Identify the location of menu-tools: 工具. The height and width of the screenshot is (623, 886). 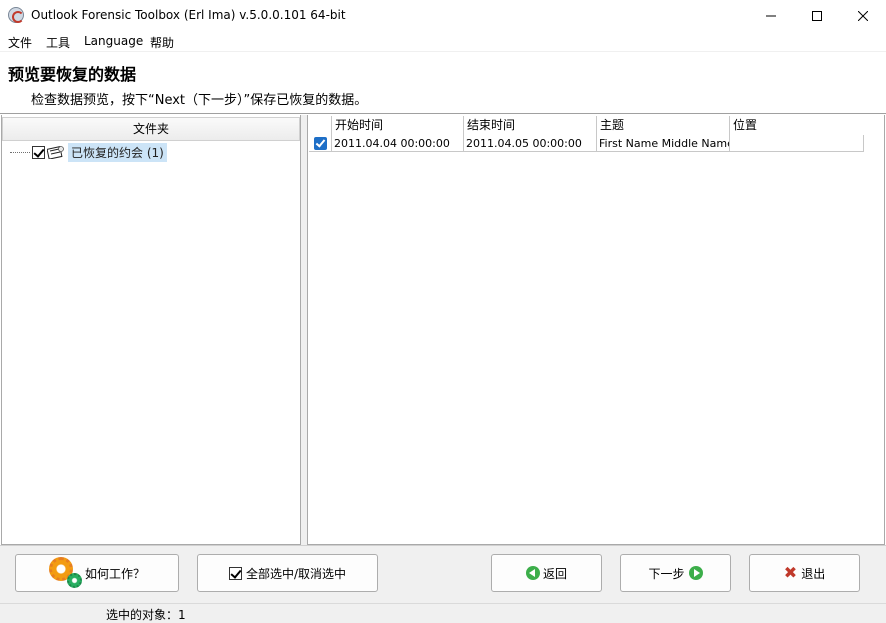
(58, 42).